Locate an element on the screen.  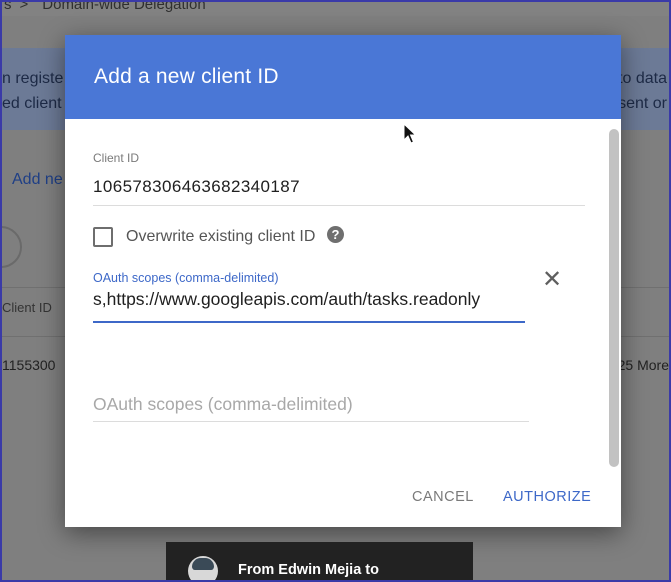
avatar-hair is located at coordinates (203, 564).